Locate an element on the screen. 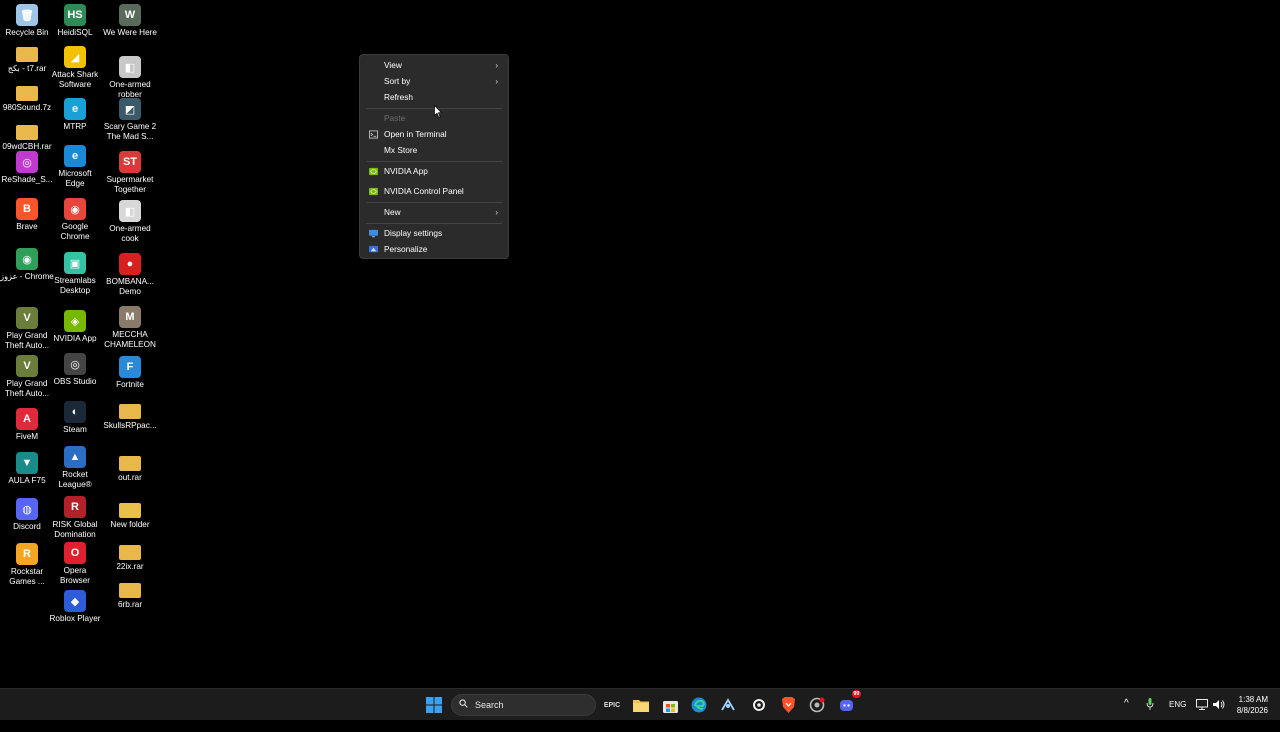 The width and height of the screenshot is (1280, 732). desktop-icon: B Brave is located at coordinates (27, 215).